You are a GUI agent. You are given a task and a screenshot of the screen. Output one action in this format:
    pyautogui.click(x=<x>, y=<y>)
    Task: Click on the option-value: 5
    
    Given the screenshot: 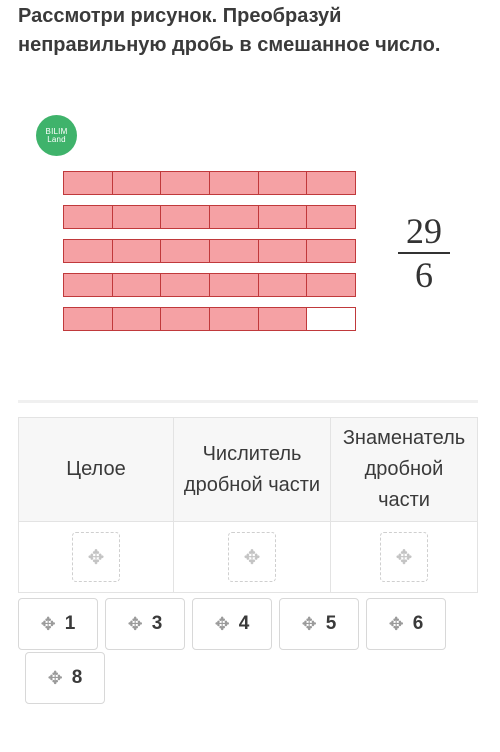 What is the action you would take?
    pyautogui.click(x=331, y=623)
    